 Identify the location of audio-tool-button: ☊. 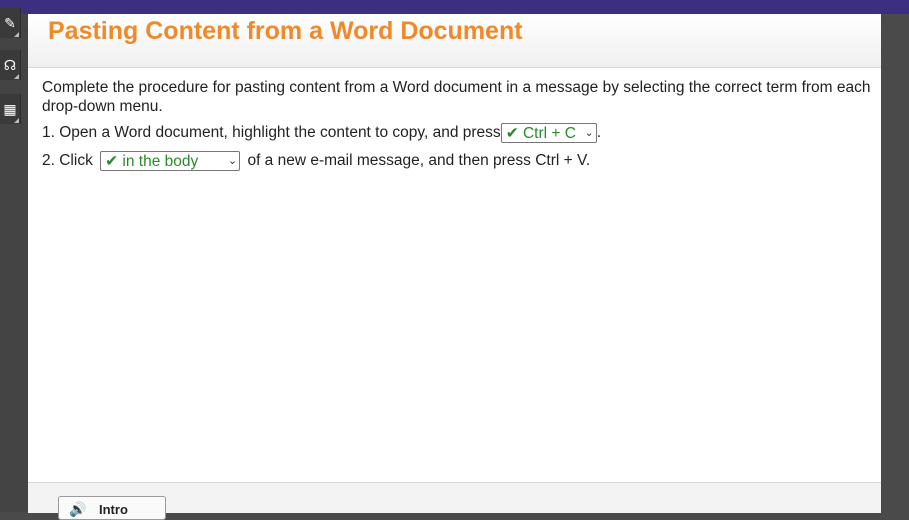
(10, 65).